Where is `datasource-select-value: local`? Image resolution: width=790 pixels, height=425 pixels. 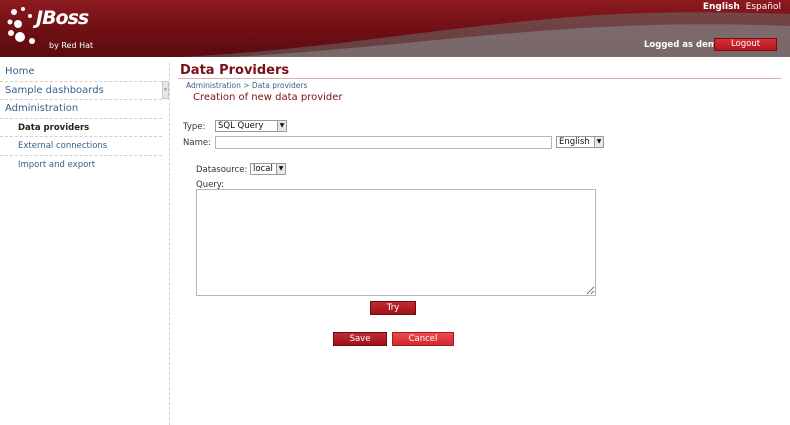 datasource-select-value: local is located at coordinates (263, 169).